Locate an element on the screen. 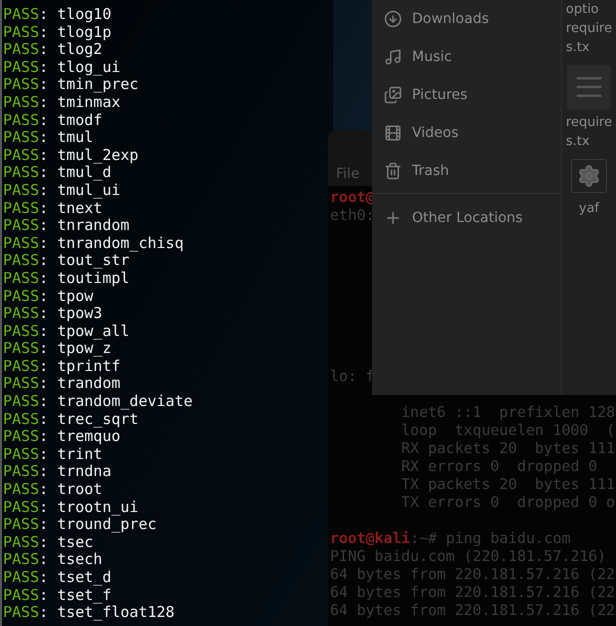 This screenshot has width=616, height=626. terminal-line: PASS: tlog_ui is located at coordinates (61, 67).